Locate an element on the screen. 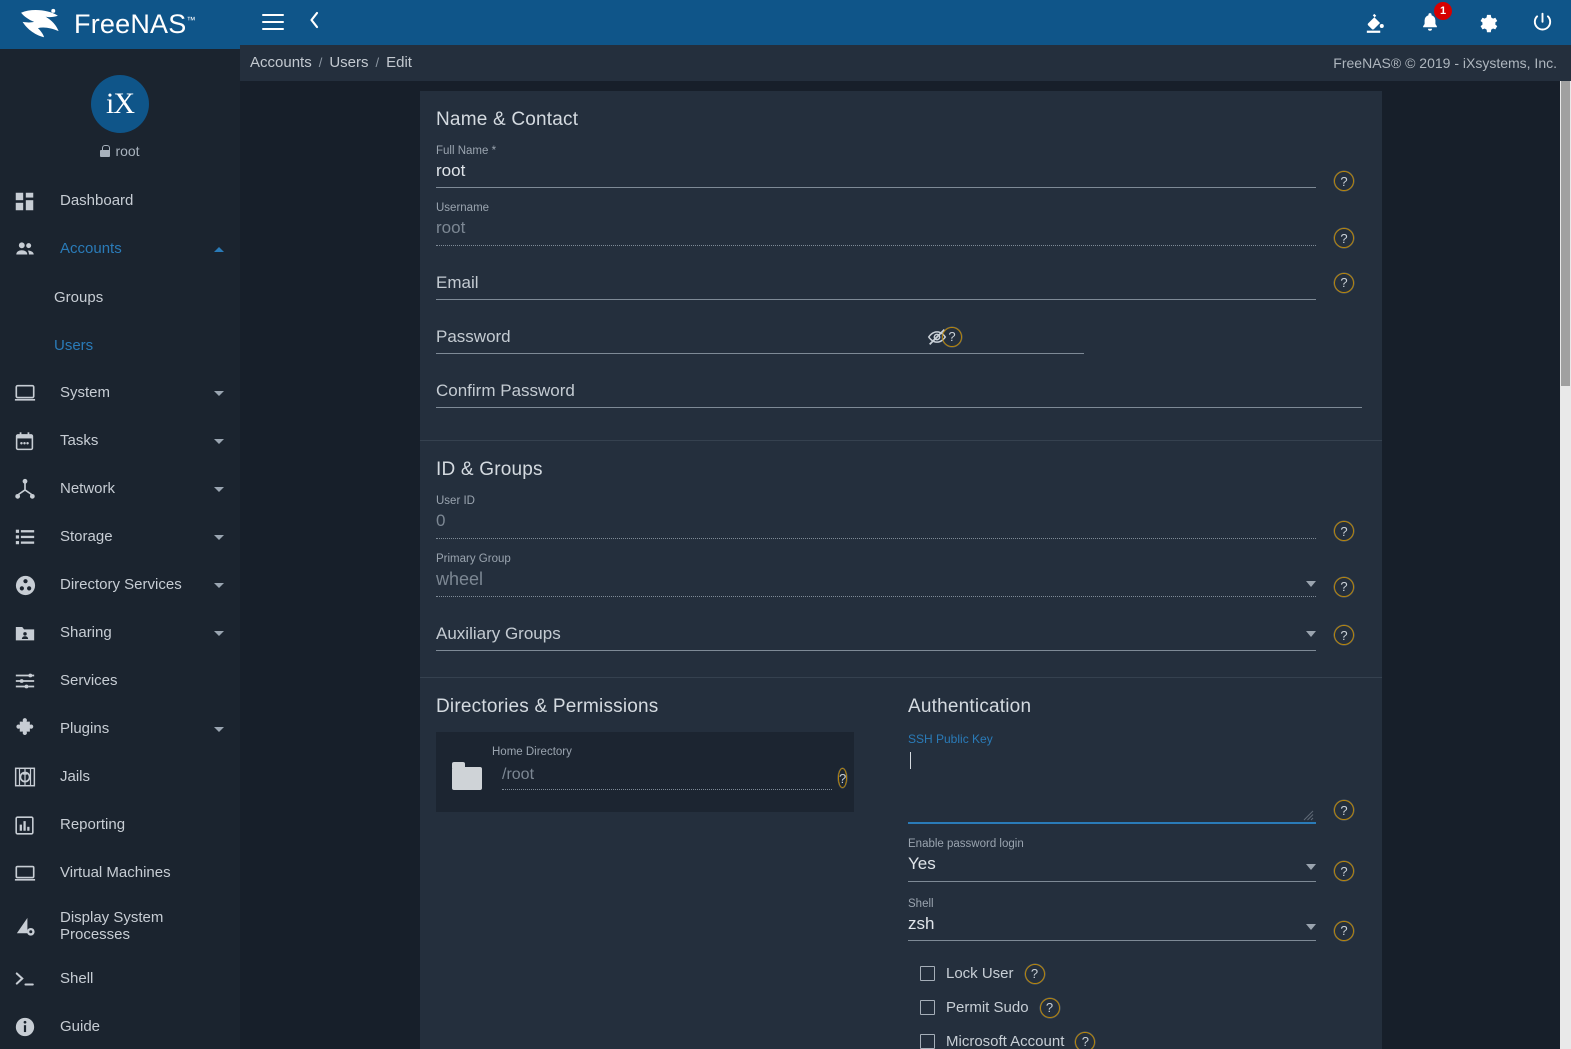 This screenshot has height=1049, width=1571. resize-grip-icon is located at coordinates (1308, 814).